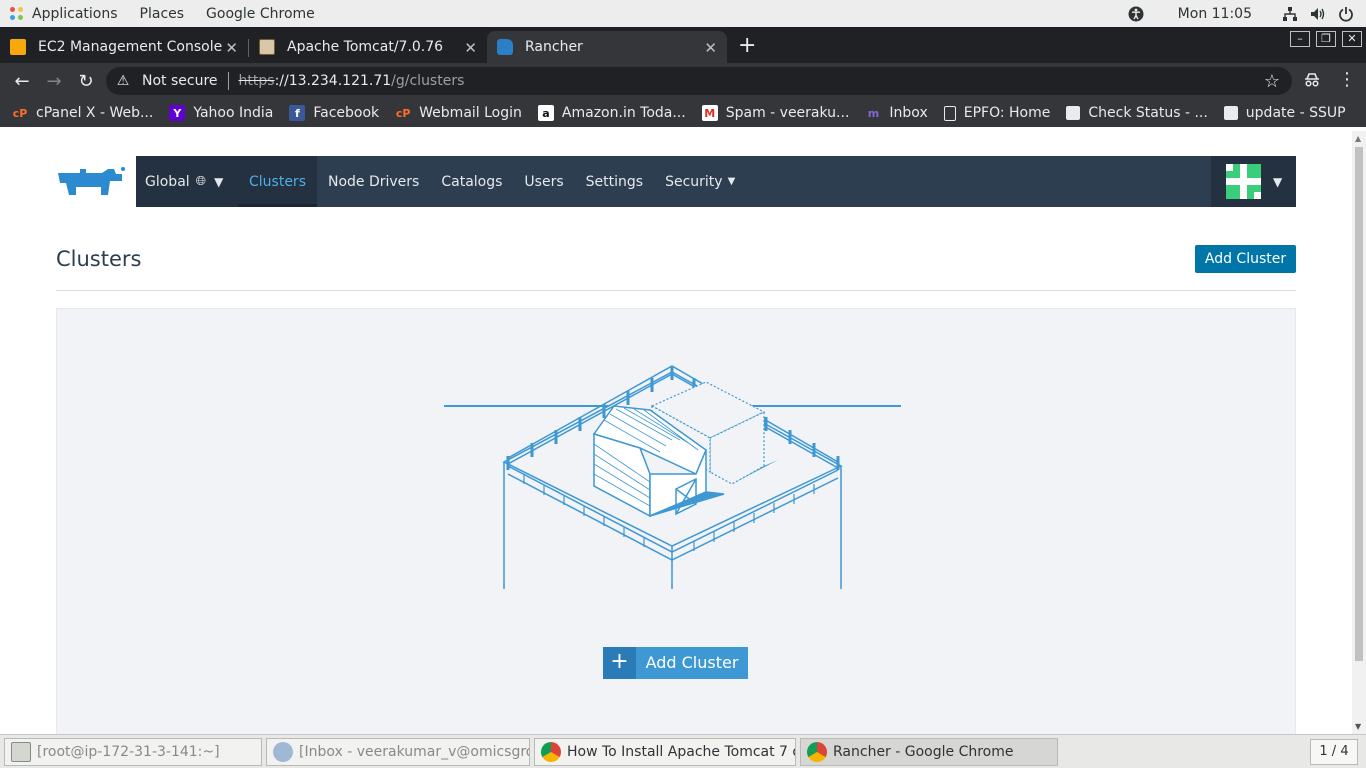  What do you see at coordinates (1312, 82) in the screenshot?
I see `incognito-icon` at bounding box center [1312, 82].